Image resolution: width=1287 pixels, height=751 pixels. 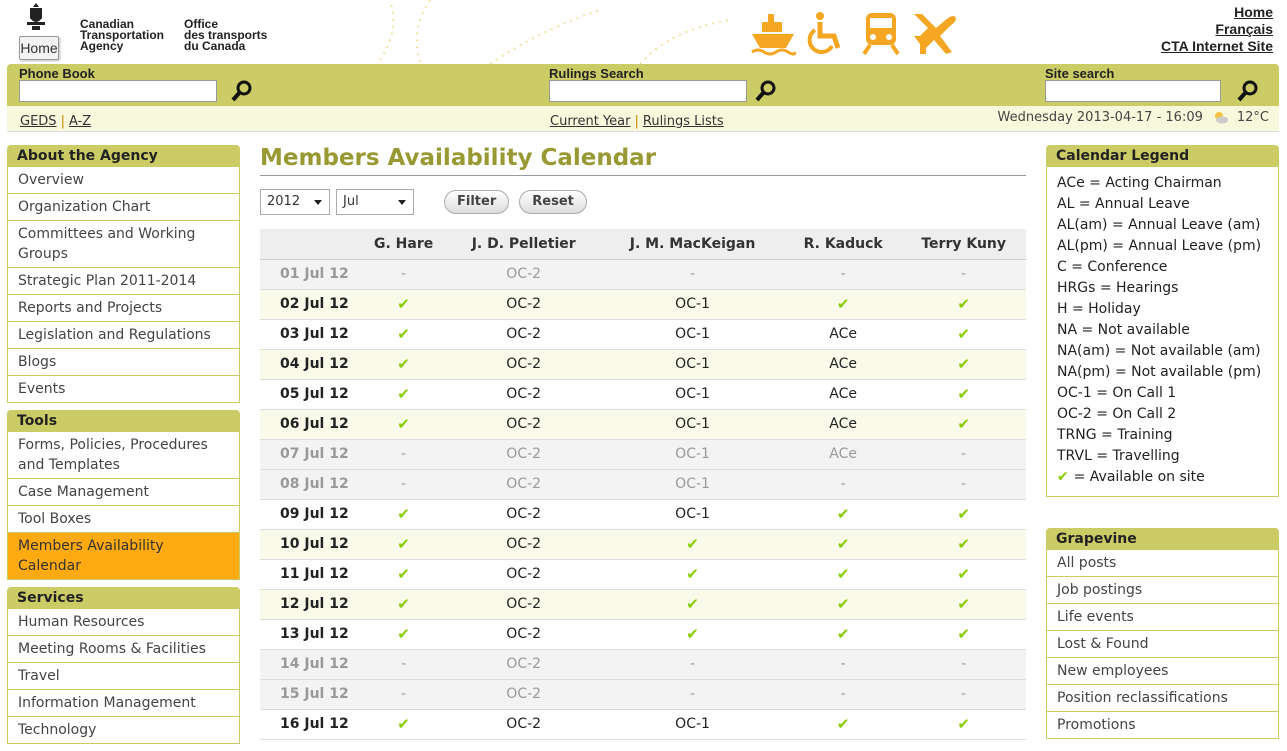 What do you see at coordinates (310, 724) in the screenshot?
I see `date-cell: 16 Jul 12` at bounding box center [310, 724].